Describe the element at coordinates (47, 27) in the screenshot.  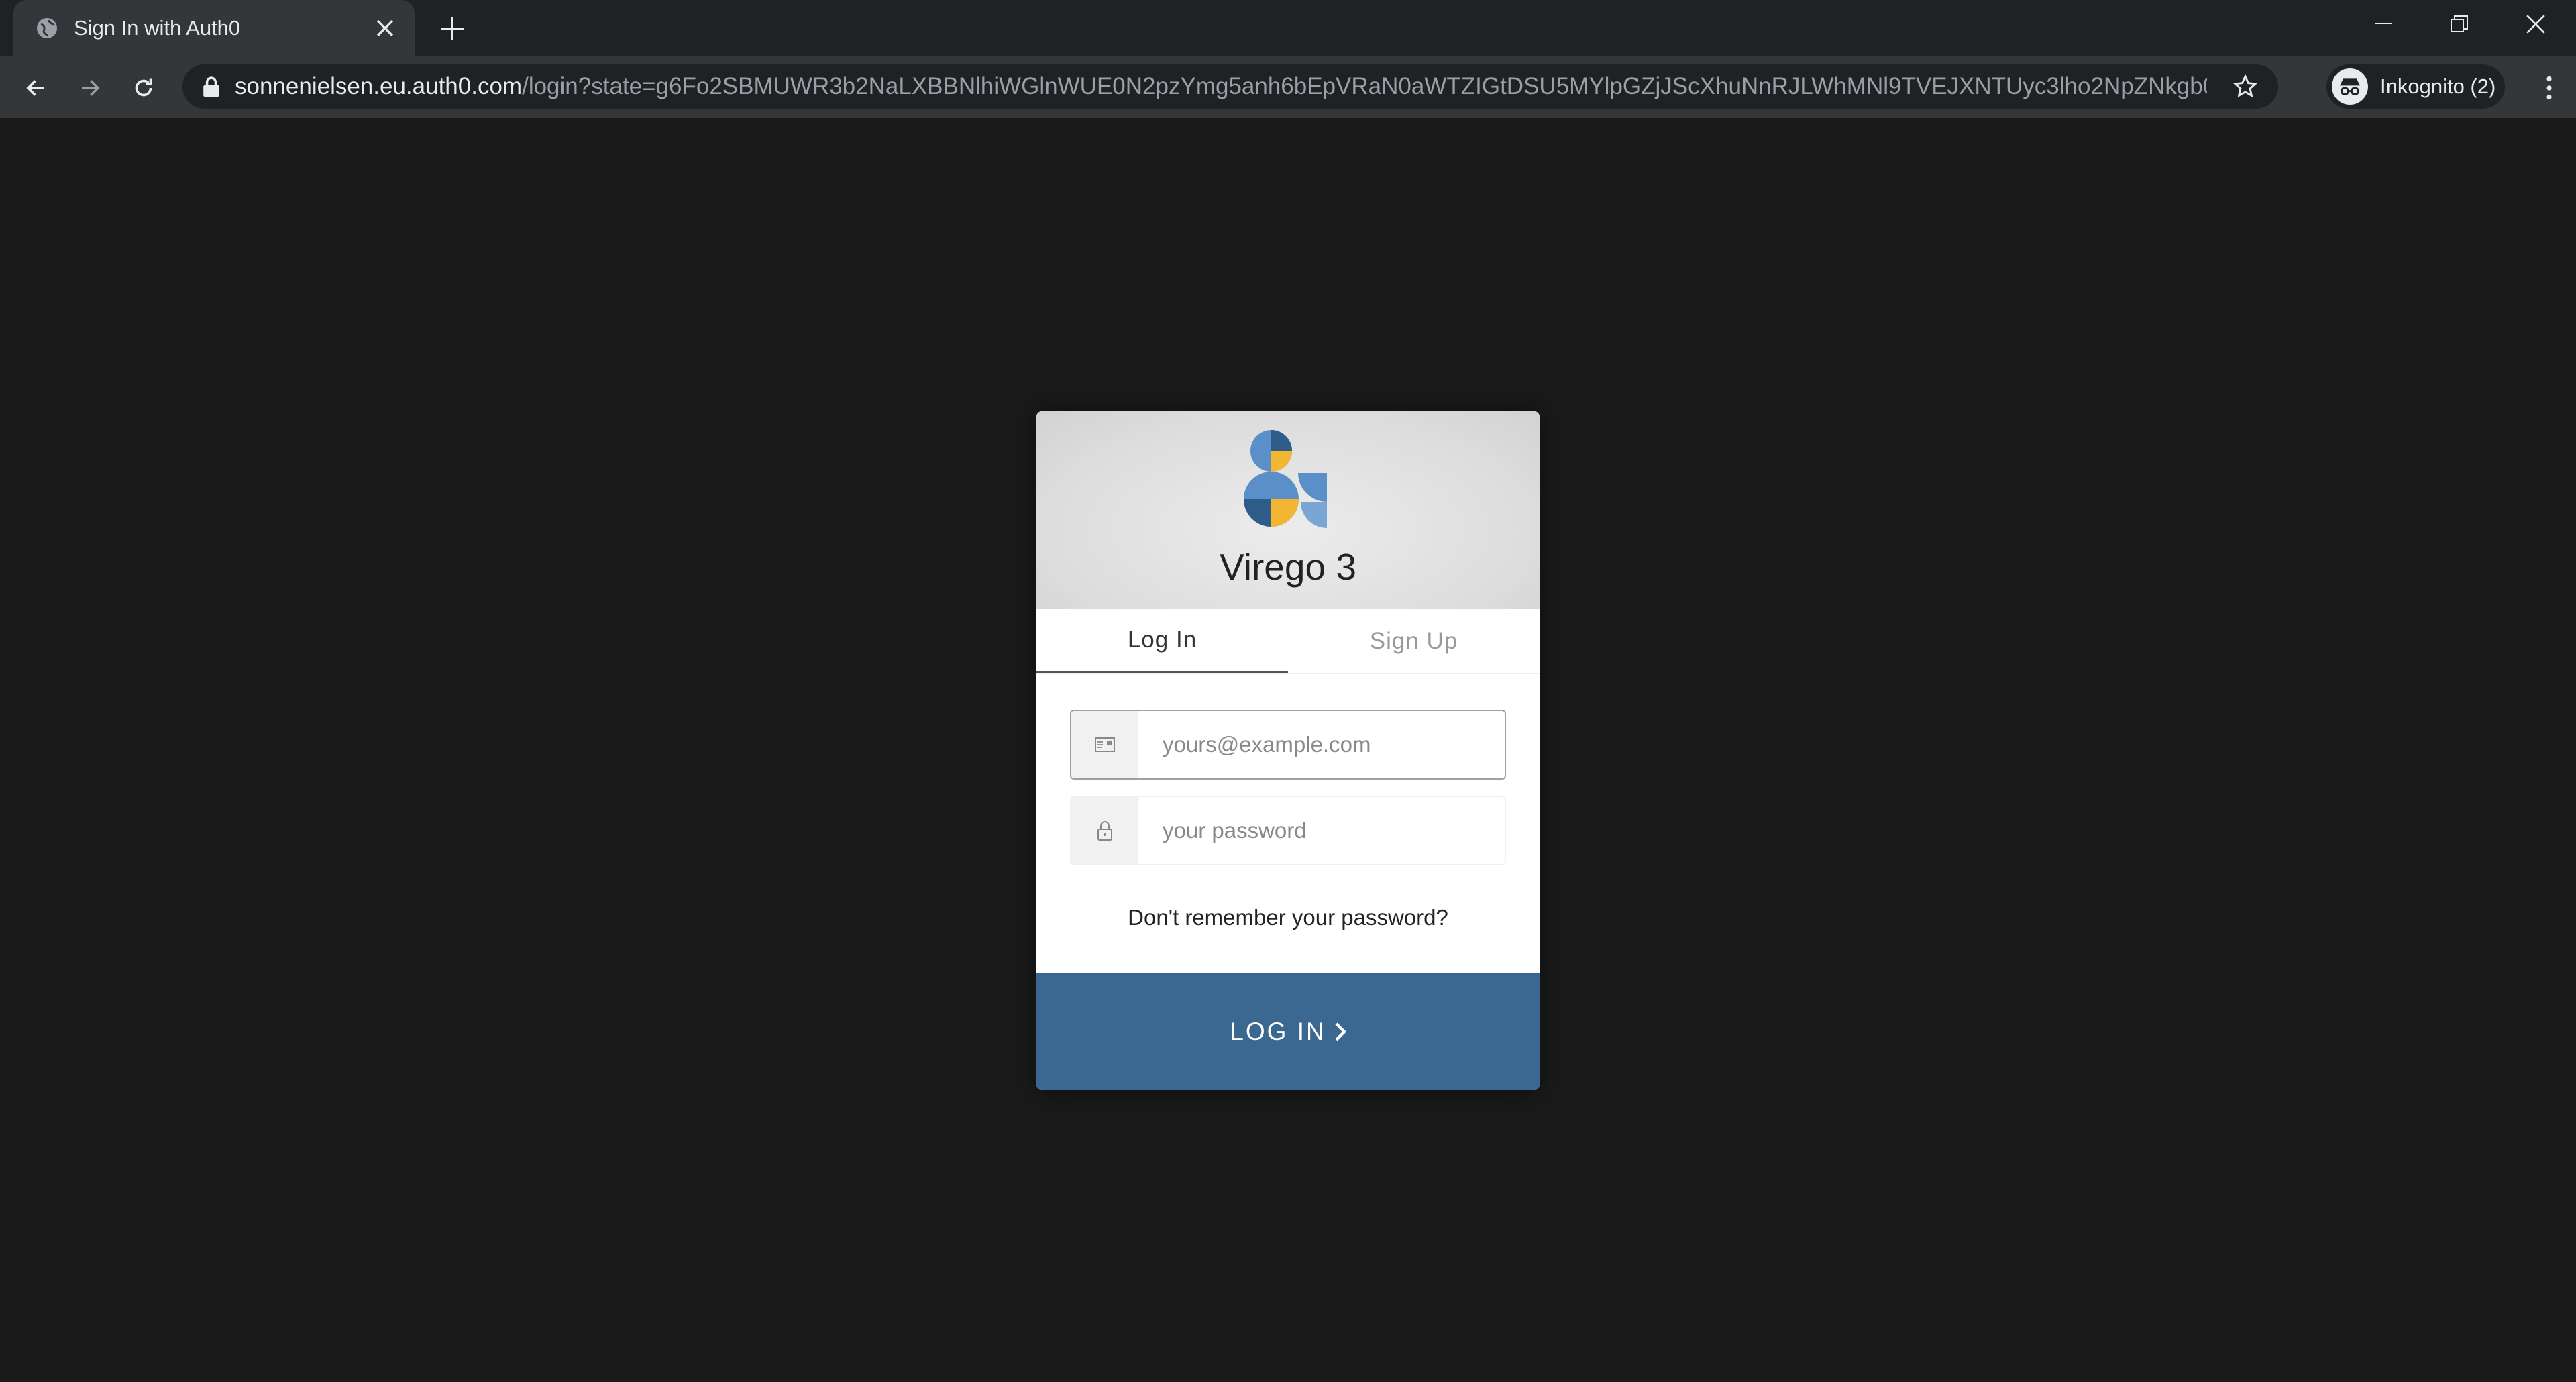
I see `globe-icon` at that location.